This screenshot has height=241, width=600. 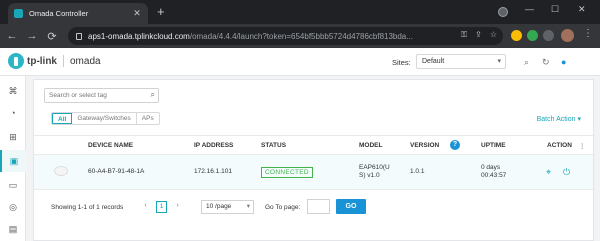 What do you see at coordinates (424, 145) in the screenshot?
I see `col-version: VERSION` at bounding box center [424, 145].